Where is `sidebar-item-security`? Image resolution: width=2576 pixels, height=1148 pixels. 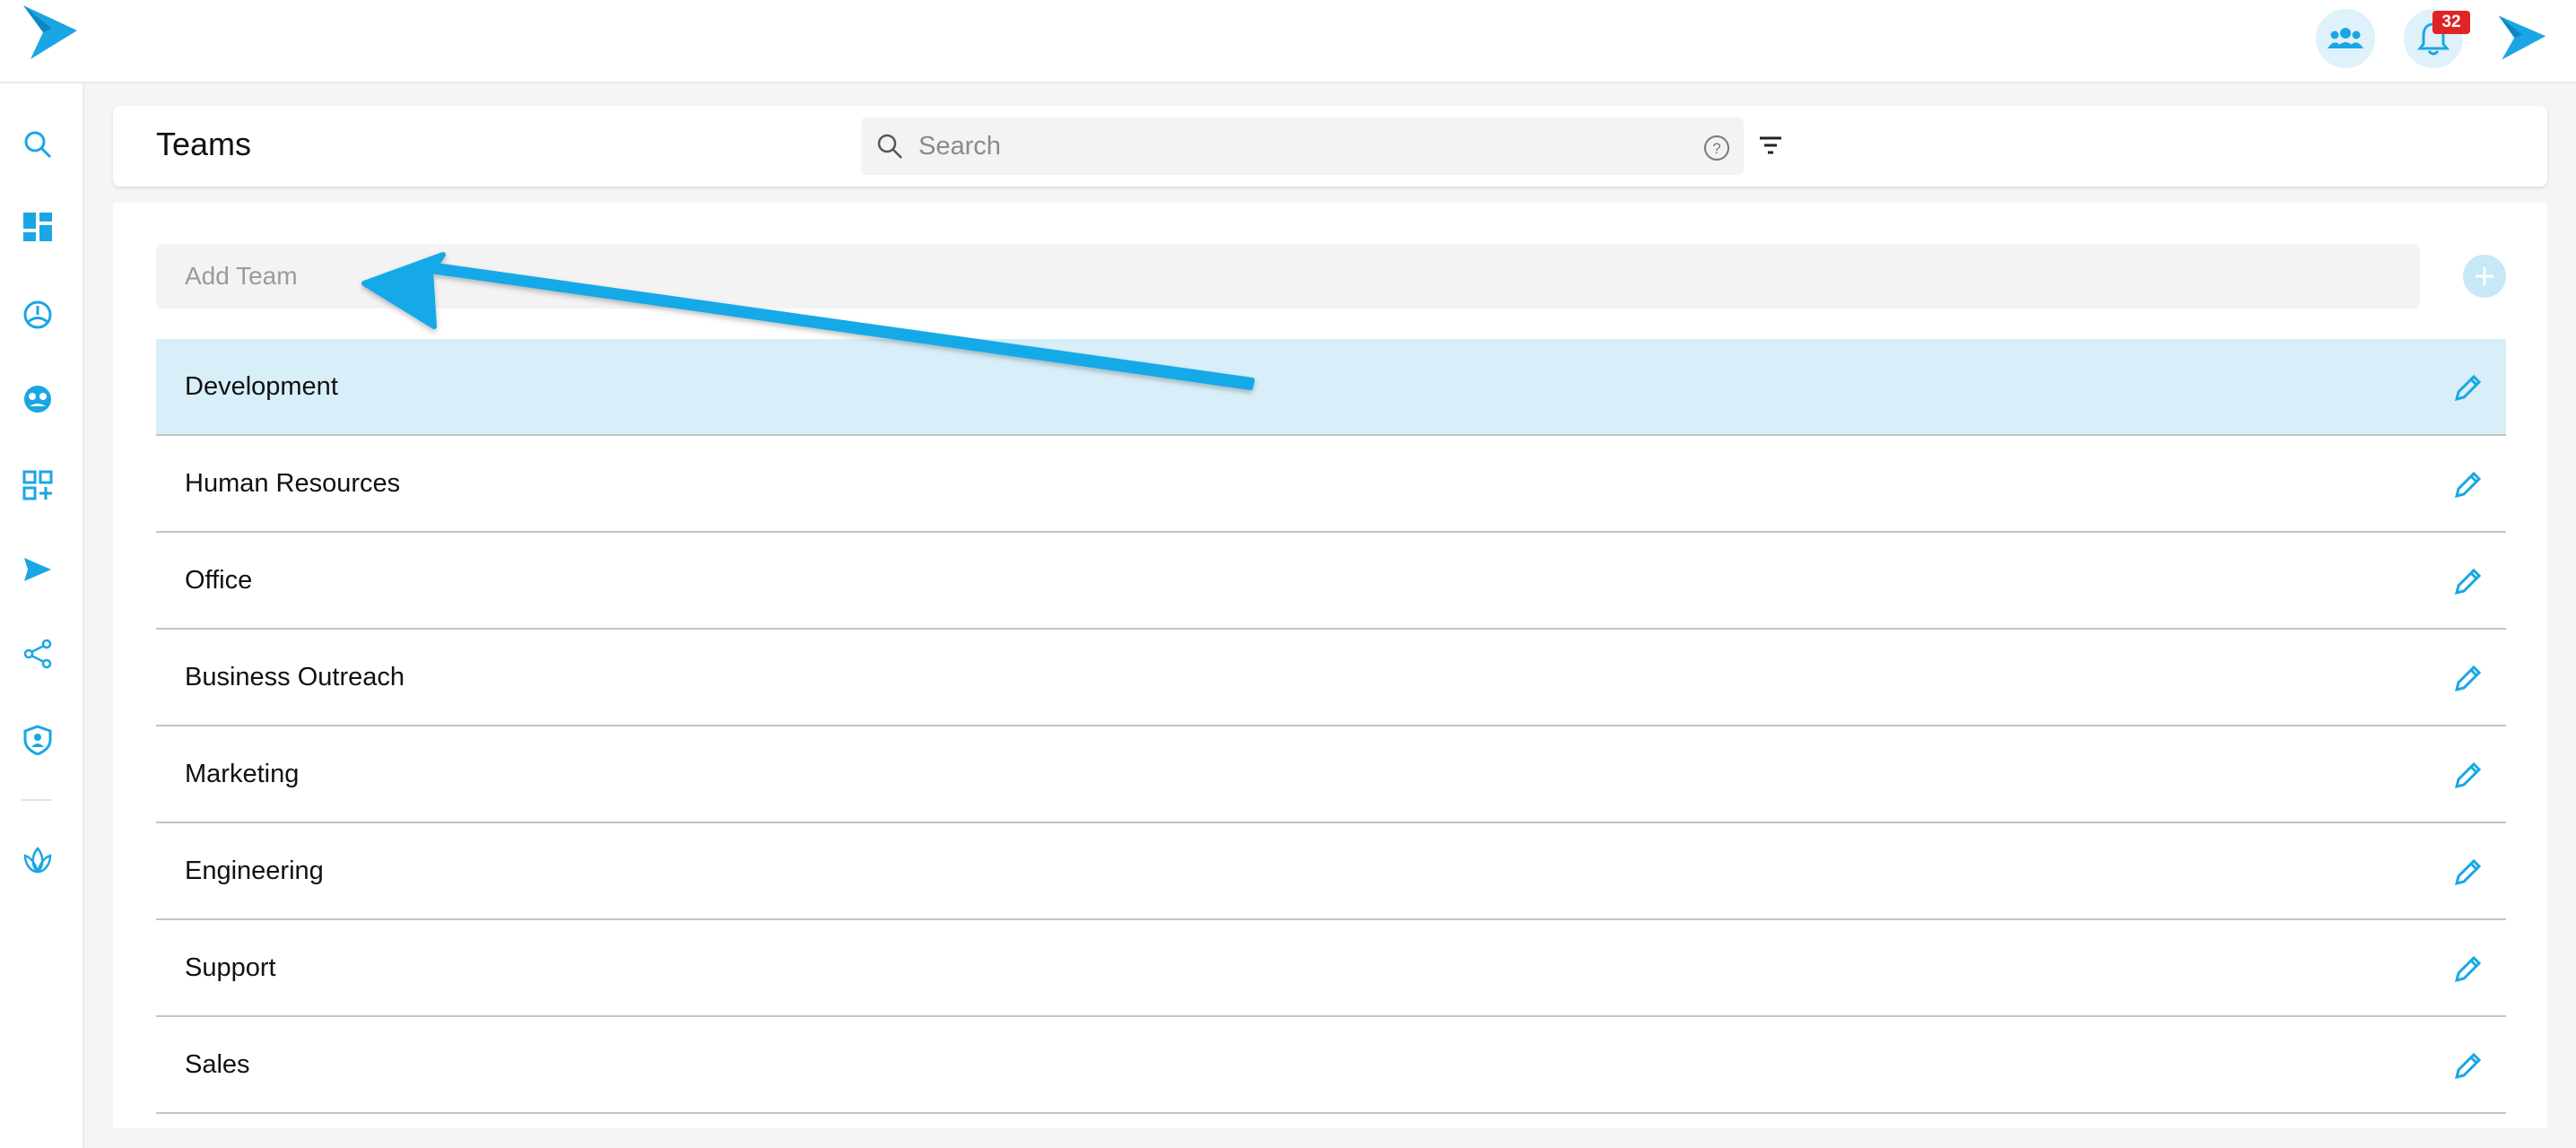 sidebar-item-security is located at coordinates (37, 740).